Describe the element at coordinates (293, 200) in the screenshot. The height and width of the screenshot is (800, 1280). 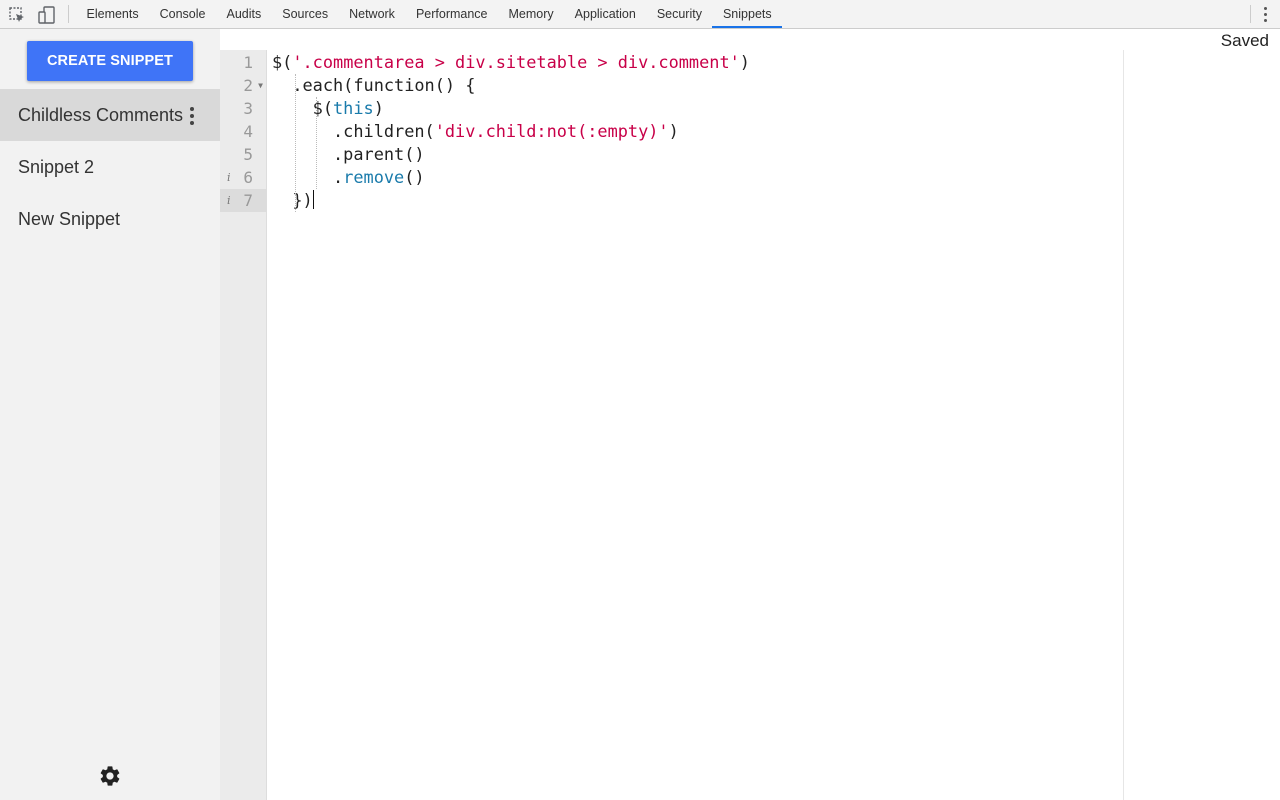
I see `code-line: })` at that location.